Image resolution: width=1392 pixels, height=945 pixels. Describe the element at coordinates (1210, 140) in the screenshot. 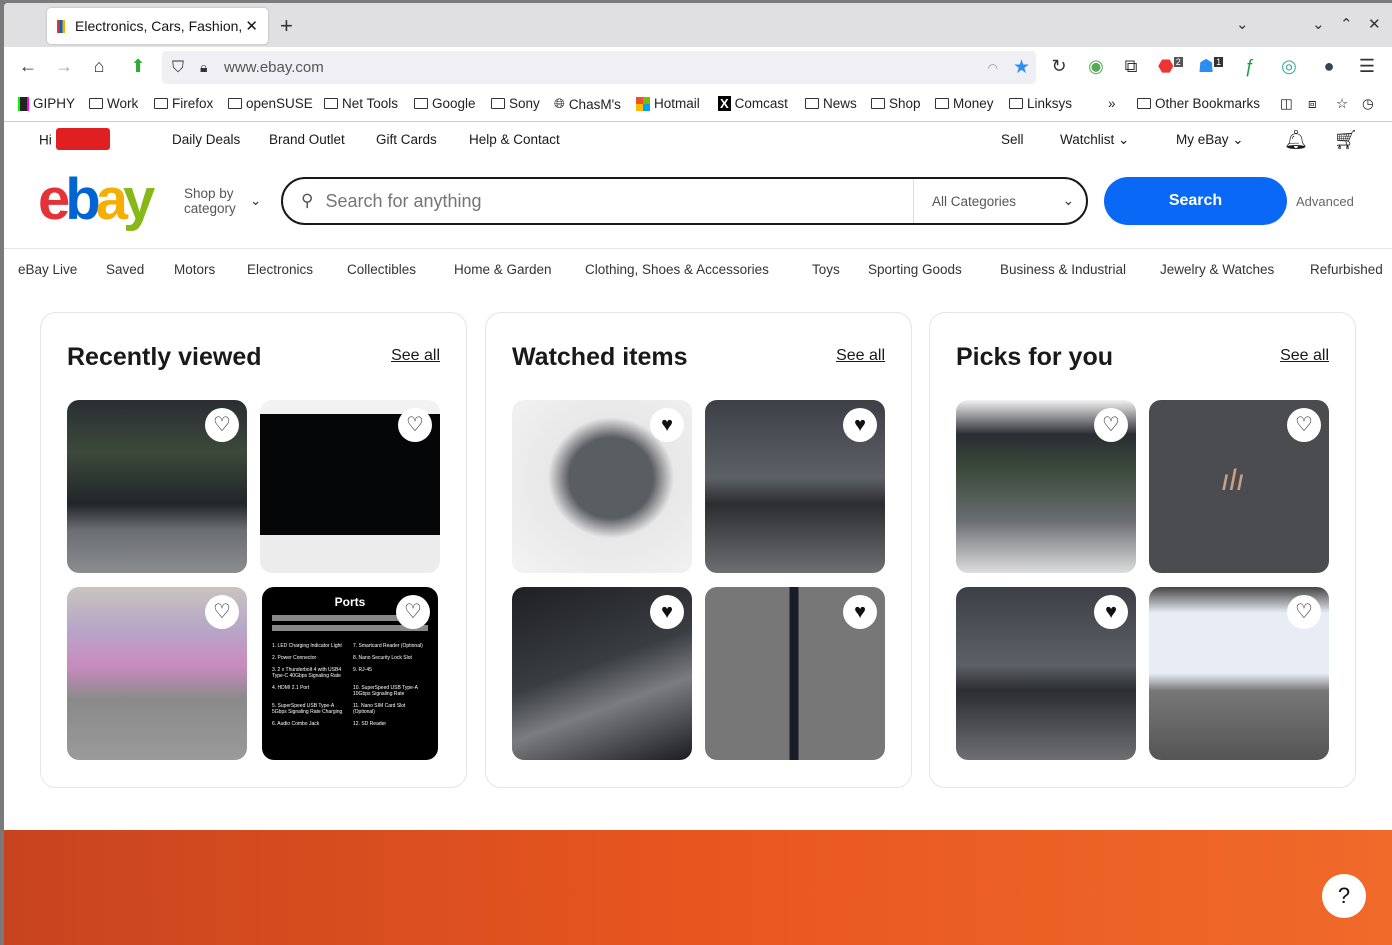

I see `my-ebay-menu: My eBay ⌄` at that location.